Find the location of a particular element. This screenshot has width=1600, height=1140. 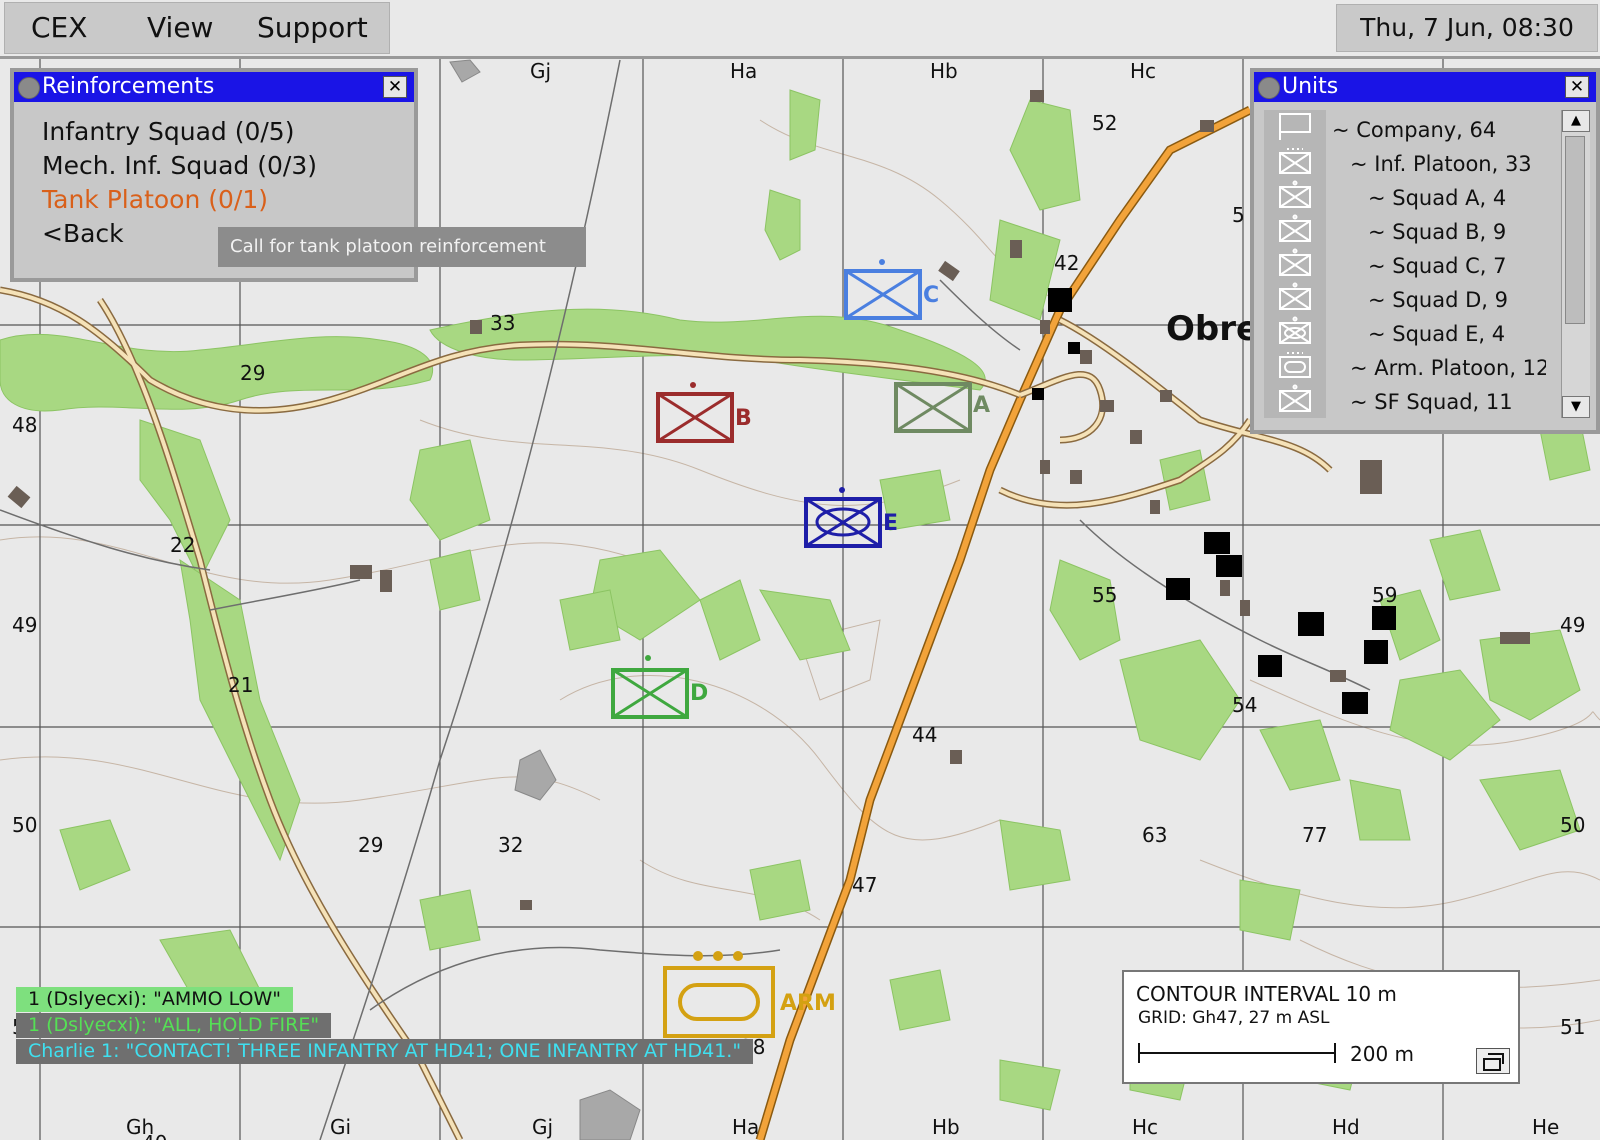

unit-row-squad-a: ~ Squad A, 4 is located at coordinates (1437, 198).